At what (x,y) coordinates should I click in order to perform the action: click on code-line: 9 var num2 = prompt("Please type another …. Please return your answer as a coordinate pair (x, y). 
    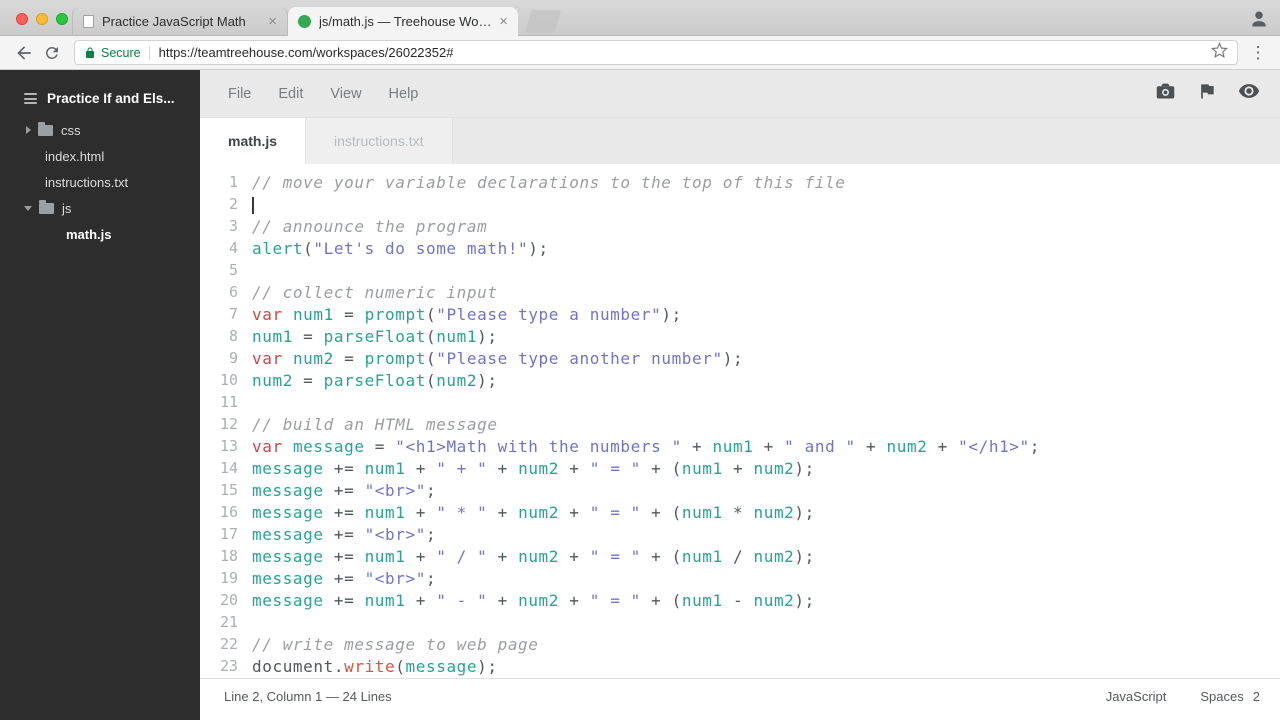
    Looking at the image, I should click on (740, 358).